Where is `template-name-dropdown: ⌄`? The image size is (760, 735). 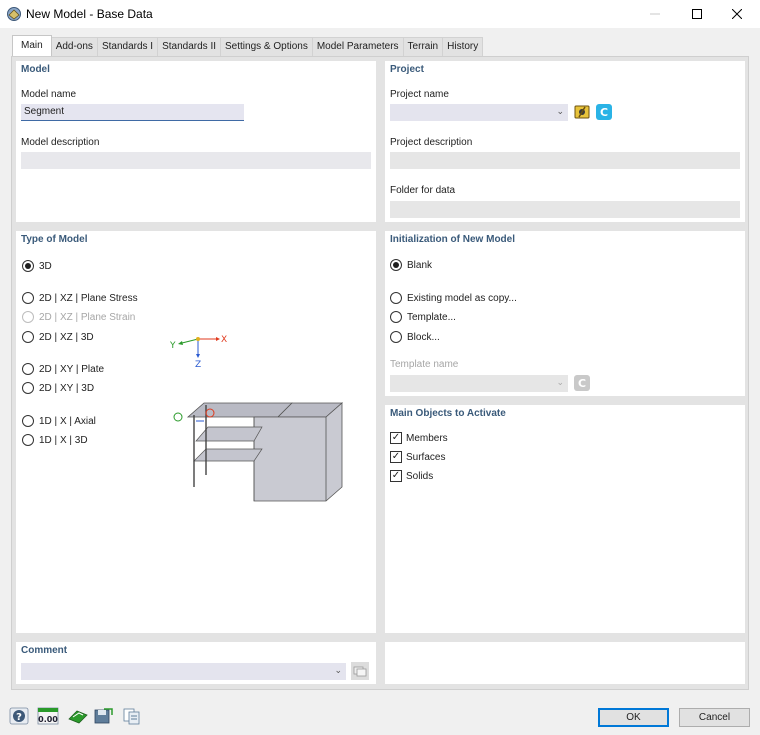 template-name-dropdown: ⌄ is located at coordinates (479, 383).